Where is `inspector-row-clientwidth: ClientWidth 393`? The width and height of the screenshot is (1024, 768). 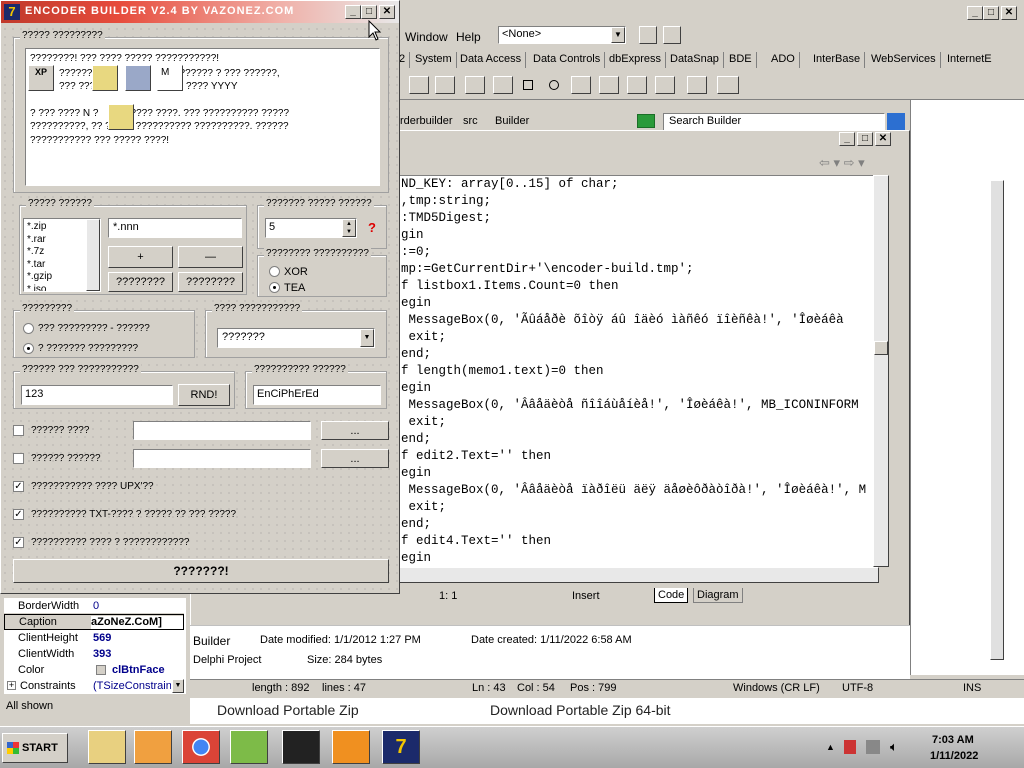
inspector-row-clientwidth: ClientWidth 393 is located at coordinates (94, 654).